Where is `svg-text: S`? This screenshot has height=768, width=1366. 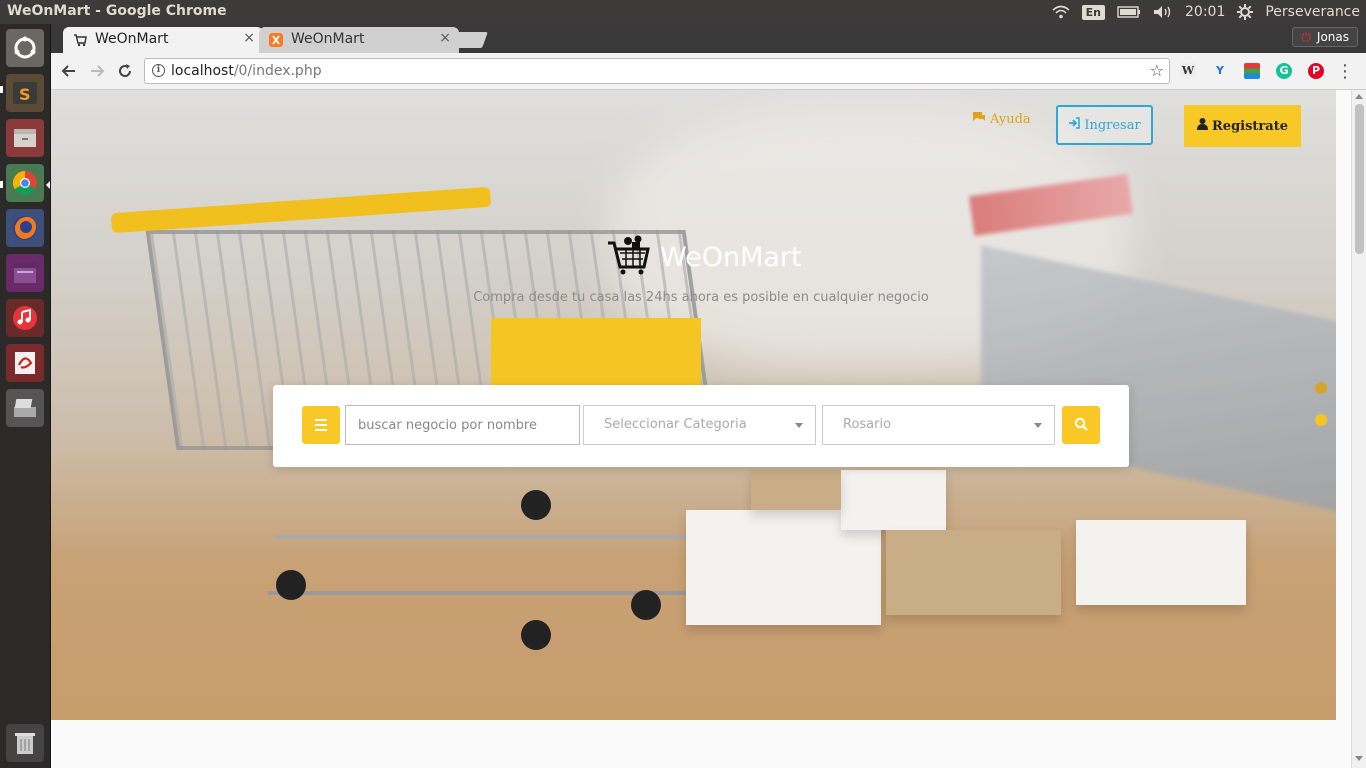 svg-text: S is located at coordinates (25, 94).